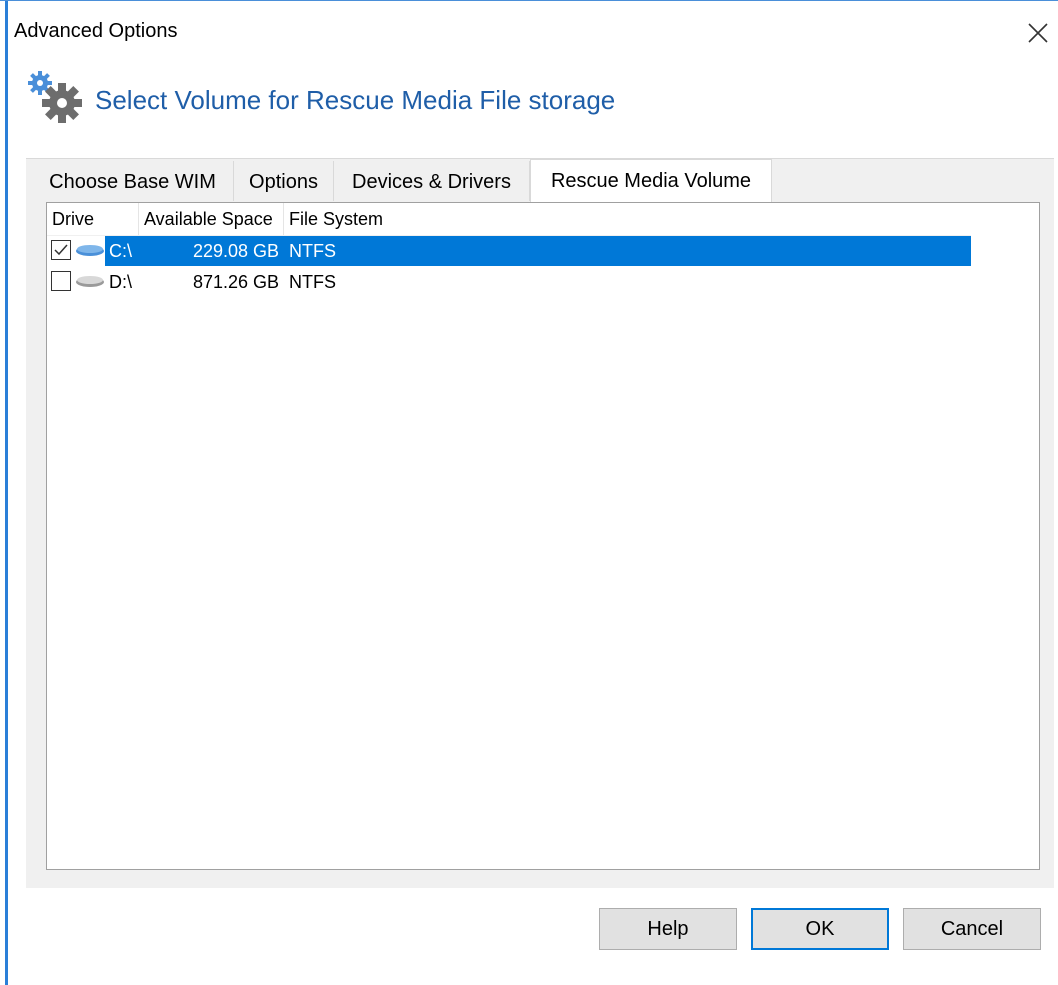 The image size is (1058, 985). What do you see at coordinates (121, 282) in the screenshot?
I see `drive-letter: D:\` at bounding box center [121, 282].